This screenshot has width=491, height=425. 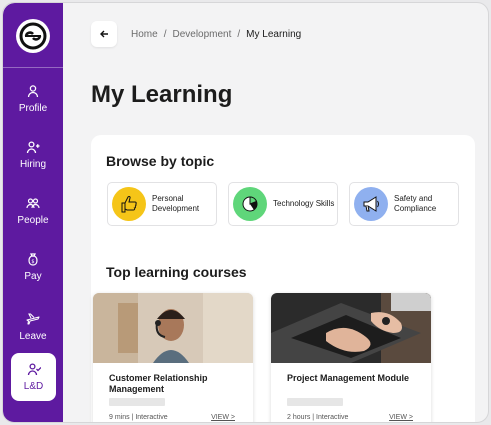 What do you see at coordinates (158, 383) in the screenshot?
I see `course-title: Customer Relationship Management` at bounding box center [158, 383].